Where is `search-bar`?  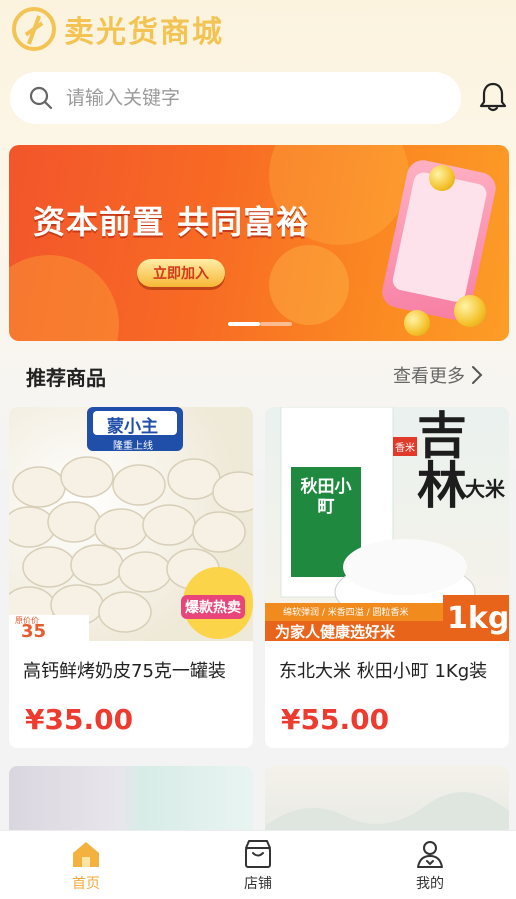
search-bar is located at coordinates (235, 98).